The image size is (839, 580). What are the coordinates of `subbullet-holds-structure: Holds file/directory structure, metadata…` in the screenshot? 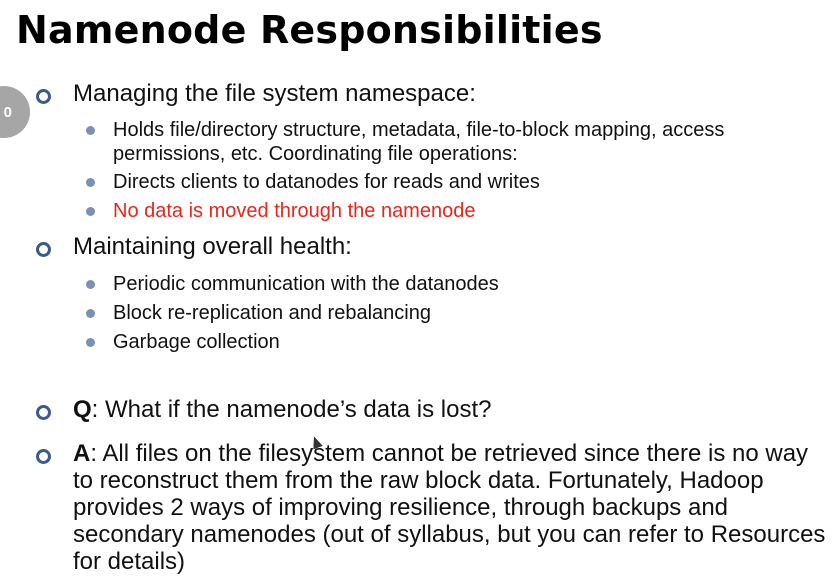 It's located at (446, 142).